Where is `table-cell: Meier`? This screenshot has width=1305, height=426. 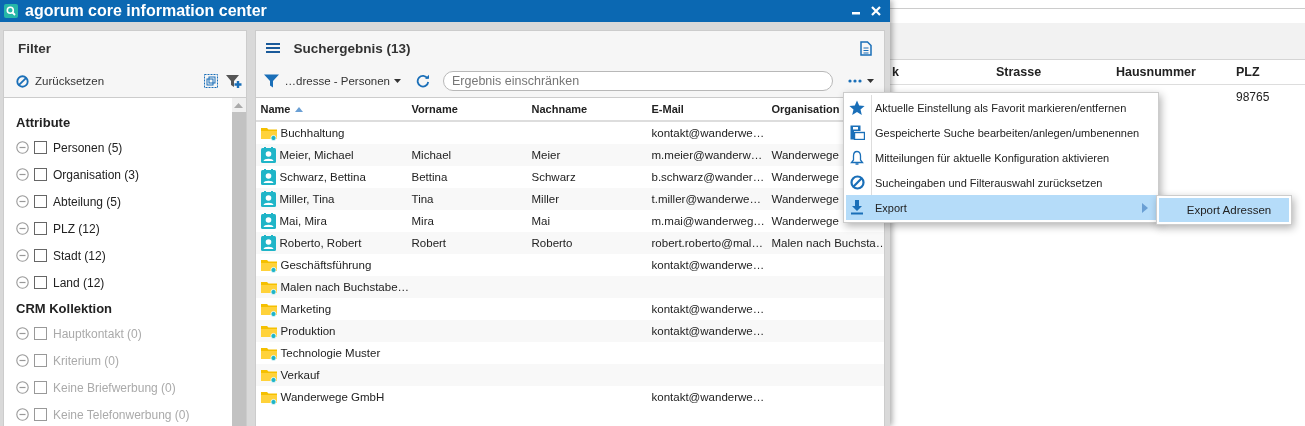 table-cell: Meier is located at coordinates (546, 155).